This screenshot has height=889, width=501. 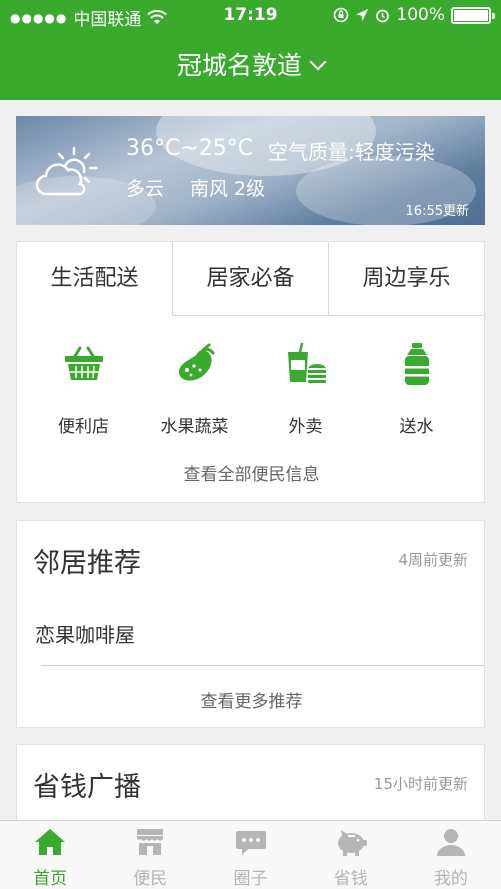 I want to click on cloudy-weather-icon, so click(x=66, y=171).